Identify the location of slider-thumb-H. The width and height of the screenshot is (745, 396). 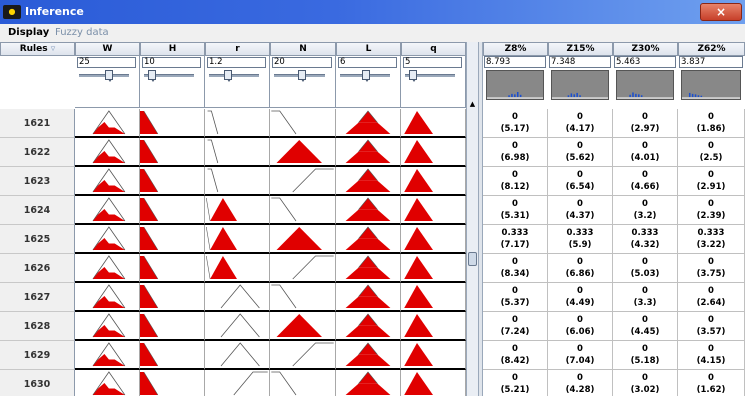
(152, 76).